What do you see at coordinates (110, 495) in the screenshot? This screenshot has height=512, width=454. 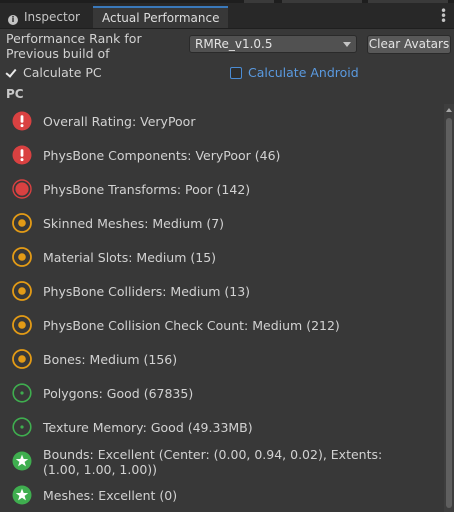 I see `rating-label: Meshes: Excellent (0)` at bounding box center [110, 495].